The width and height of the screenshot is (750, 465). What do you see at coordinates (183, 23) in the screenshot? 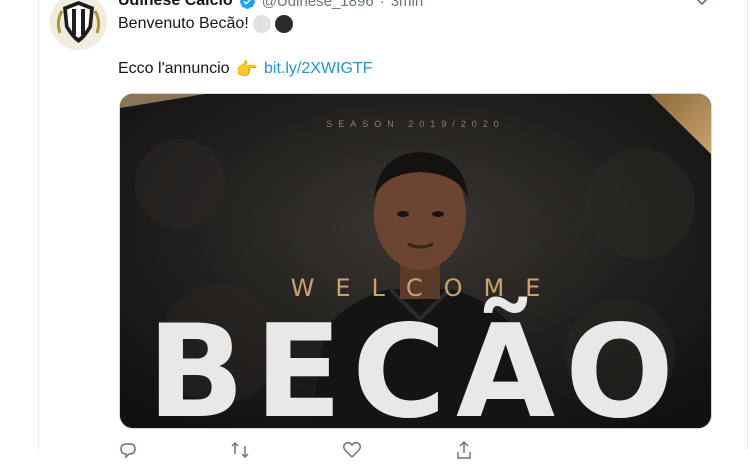
I see `welcome-text: Benvenuto Becão!` at bounding box center [183, 23].